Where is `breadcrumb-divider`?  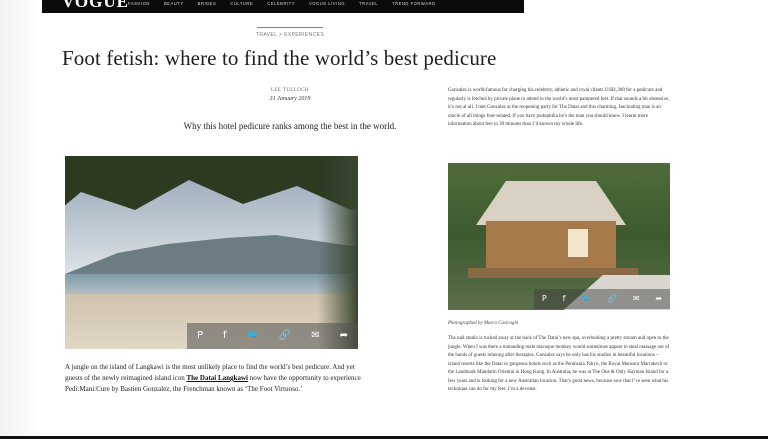 breadcrumb-divider is located at coordinates (290, 27).